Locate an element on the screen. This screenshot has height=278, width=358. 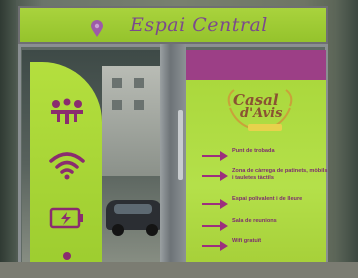
car-window is located at coordinates (133, 209).